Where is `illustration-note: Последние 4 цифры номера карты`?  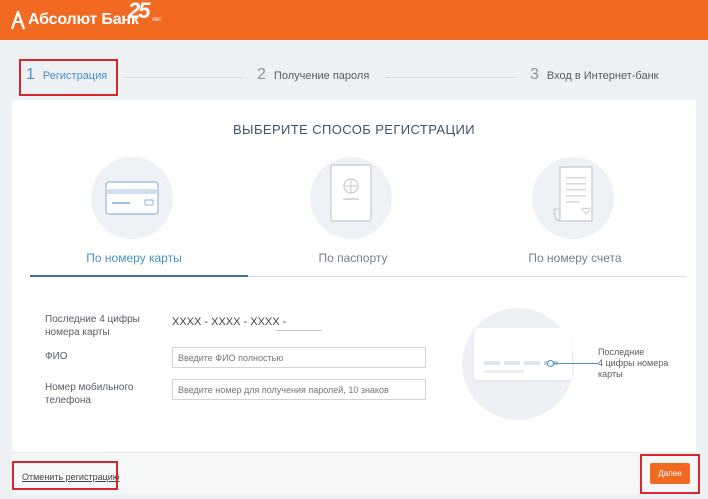
illustration-note: Последние 4 цифры номера карты is located at coordinates (638, 363).